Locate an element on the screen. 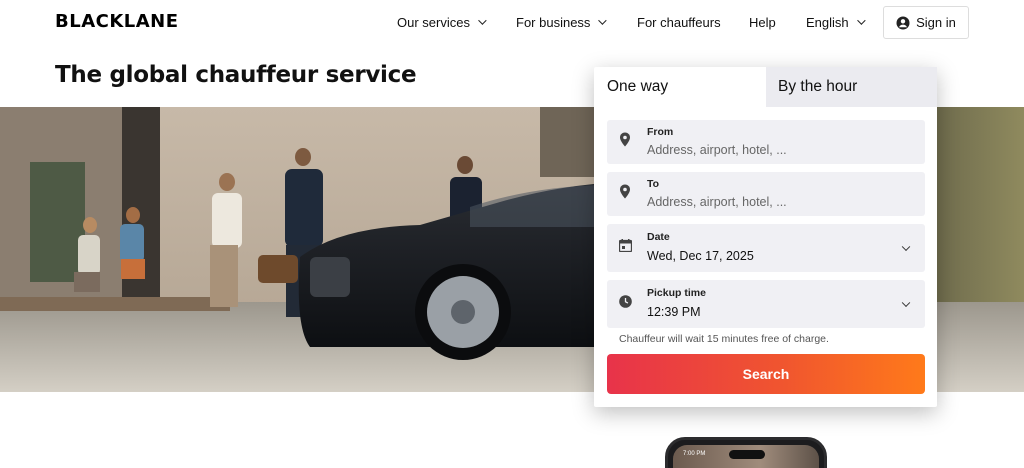  page-title: The global chauffeur service is located at coordinates (236, 75).